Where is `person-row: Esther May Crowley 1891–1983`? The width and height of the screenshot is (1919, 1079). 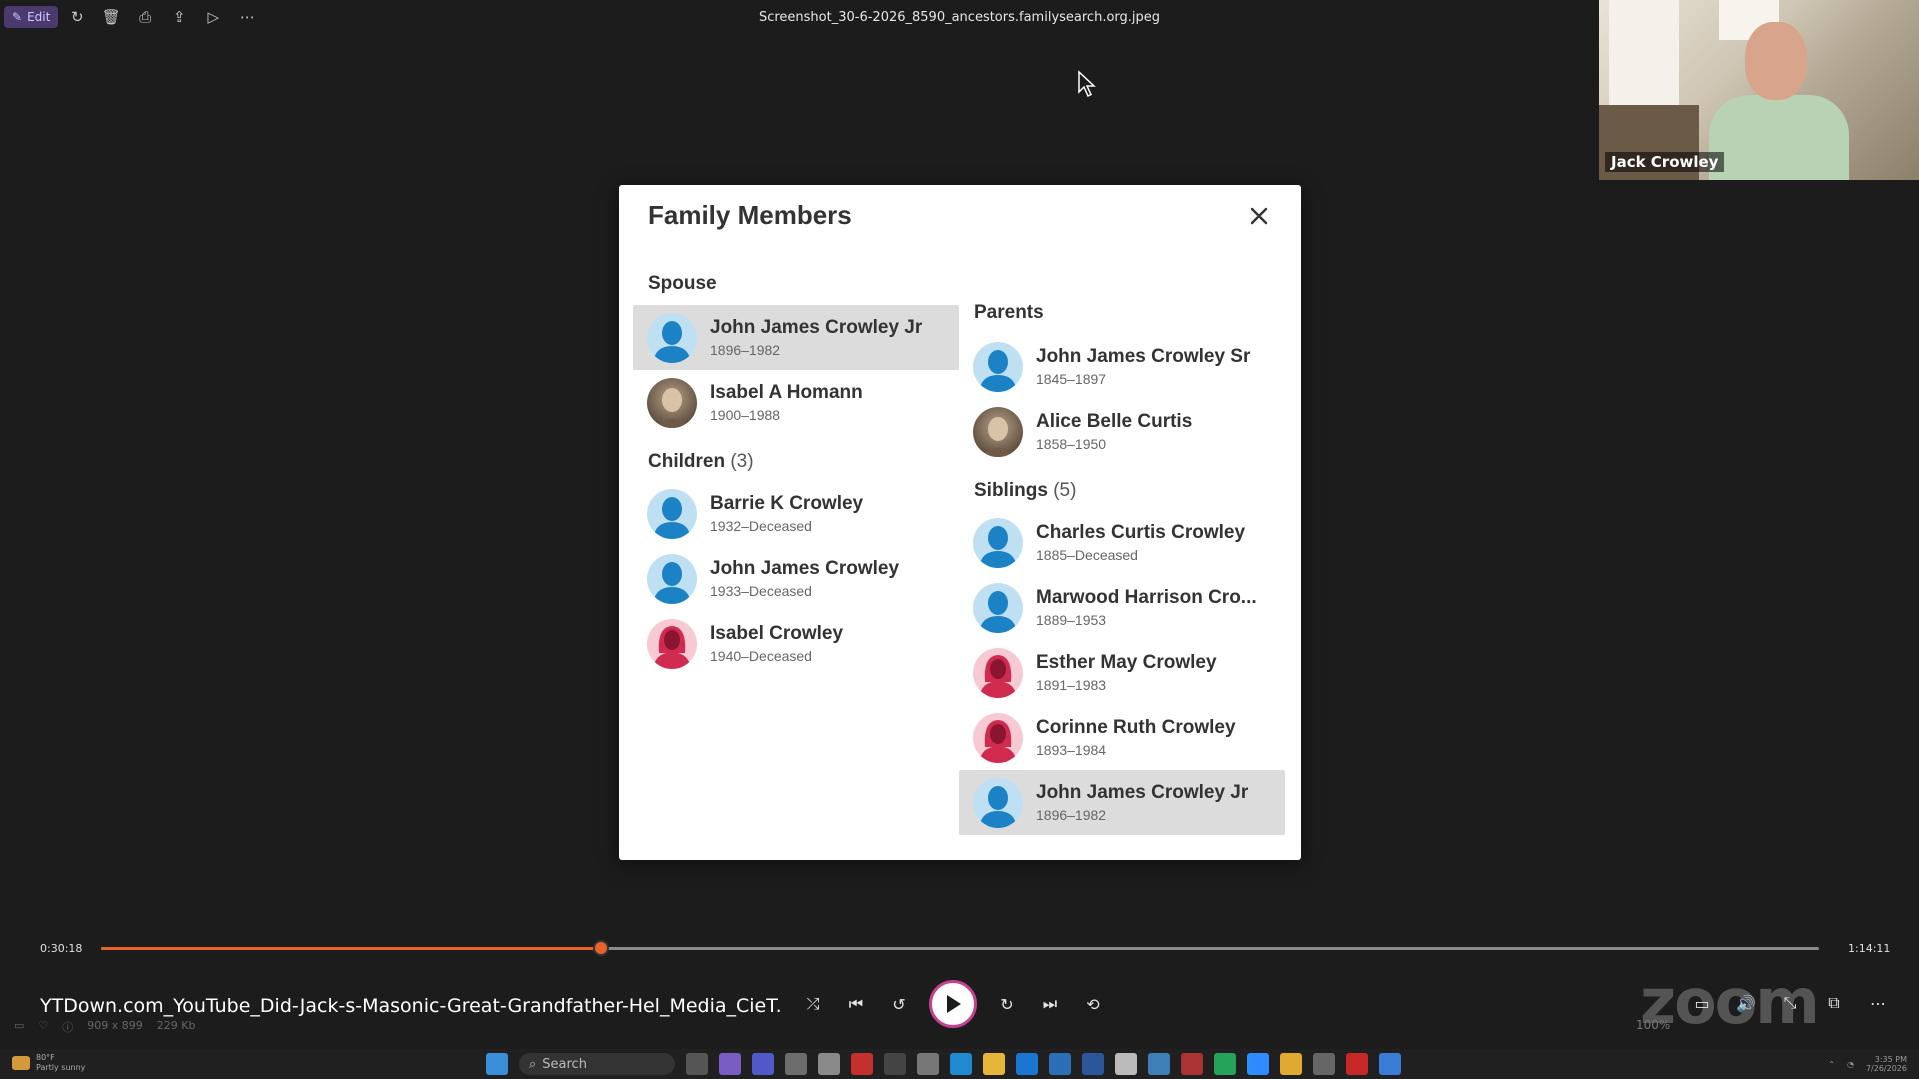
person-row: Esther May Crowley 1891–1983 is located at coordinates (1122, 672).